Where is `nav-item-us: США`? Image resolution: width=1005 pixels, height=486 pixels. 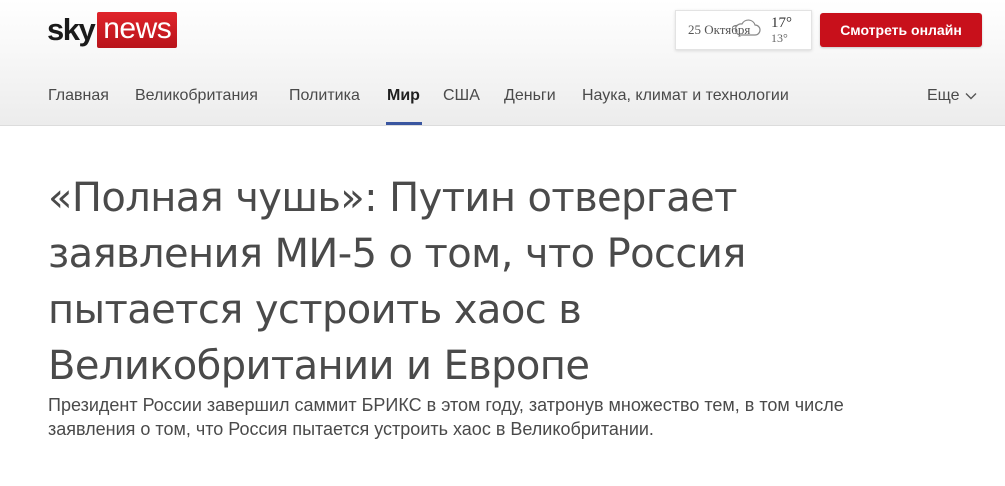 nav-item-us: США is located at coordinates (461, 96).